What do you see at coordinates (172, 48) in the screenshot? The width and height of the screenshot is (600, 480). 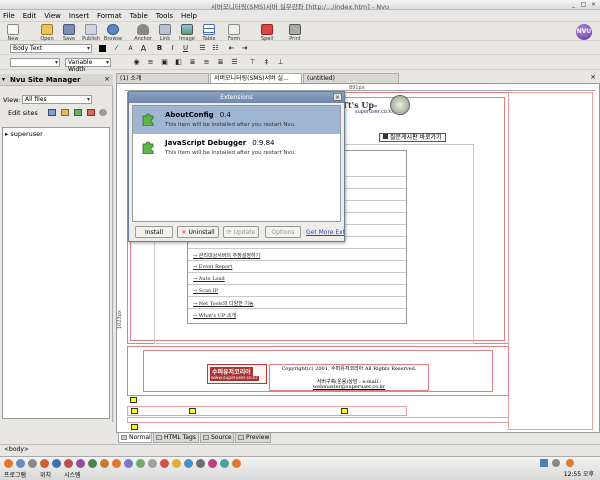 I see `italic-button: I` at bounding box center [172, 48].